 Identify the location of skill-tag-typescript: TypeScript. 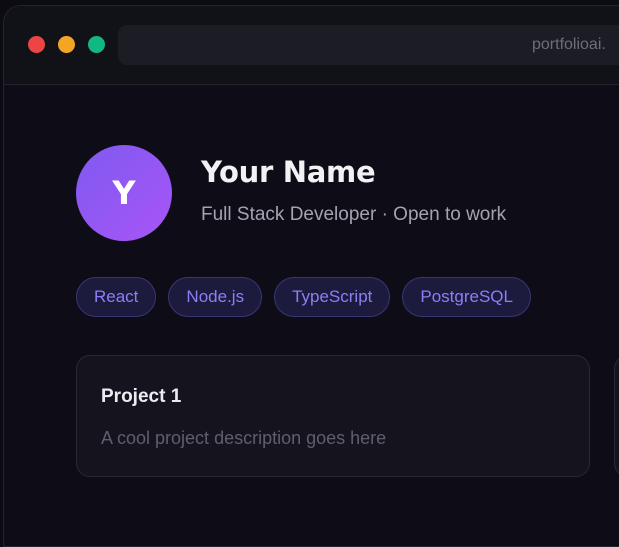
(332, 297).